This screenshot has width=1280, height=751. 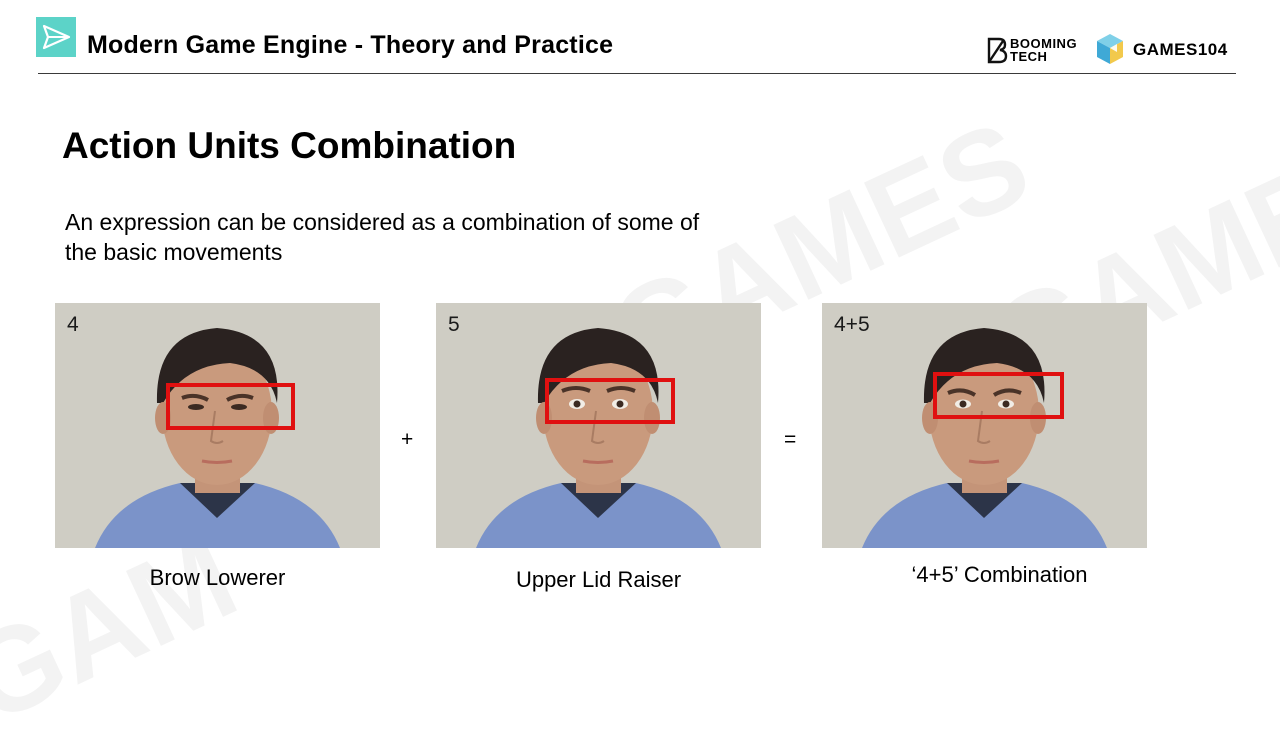 I want to click on face-photo-combination: 4+5, so click(x=984, y=425).